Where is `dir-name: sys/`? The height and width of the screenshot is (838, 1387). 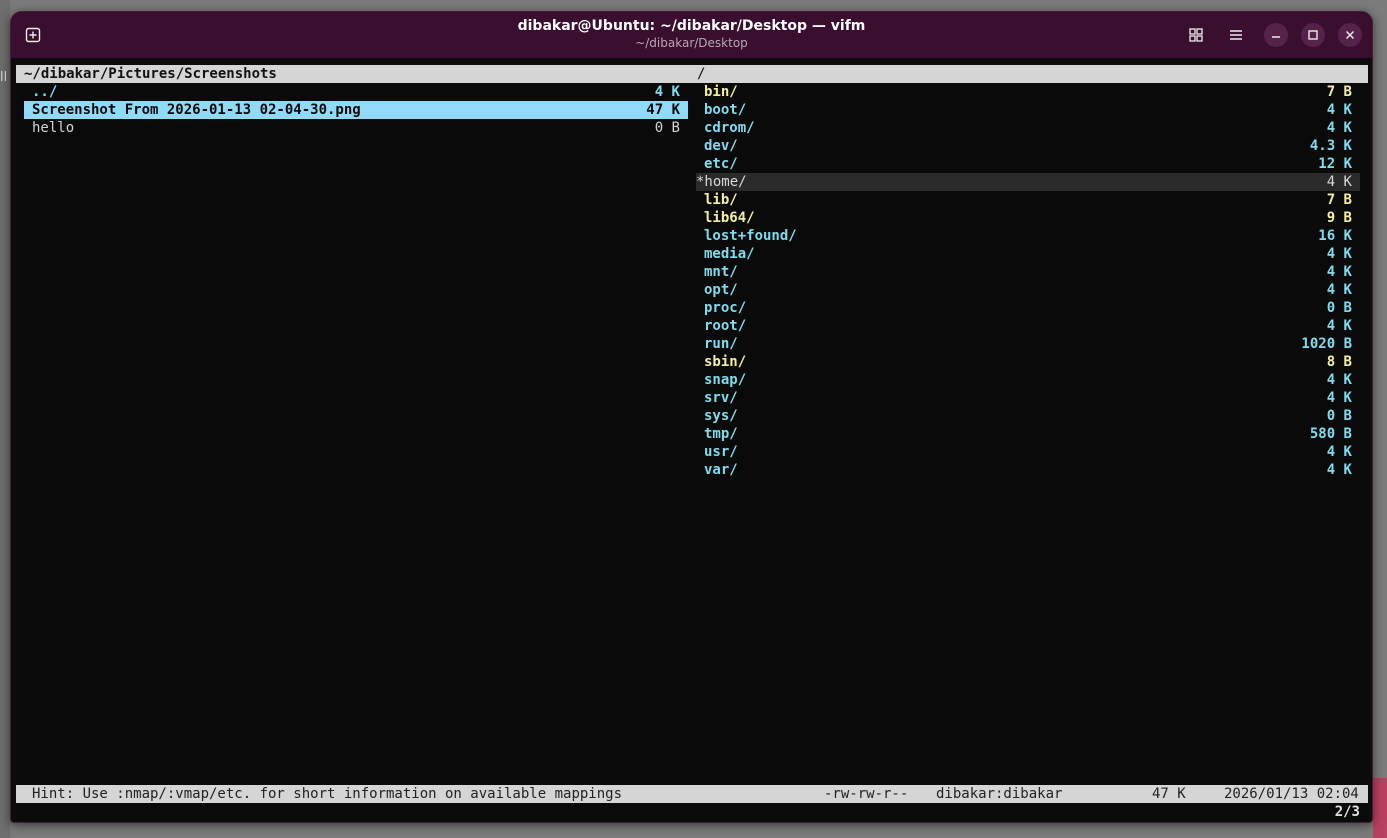
dir-name: sys/ is located at coordinates (721, 416).